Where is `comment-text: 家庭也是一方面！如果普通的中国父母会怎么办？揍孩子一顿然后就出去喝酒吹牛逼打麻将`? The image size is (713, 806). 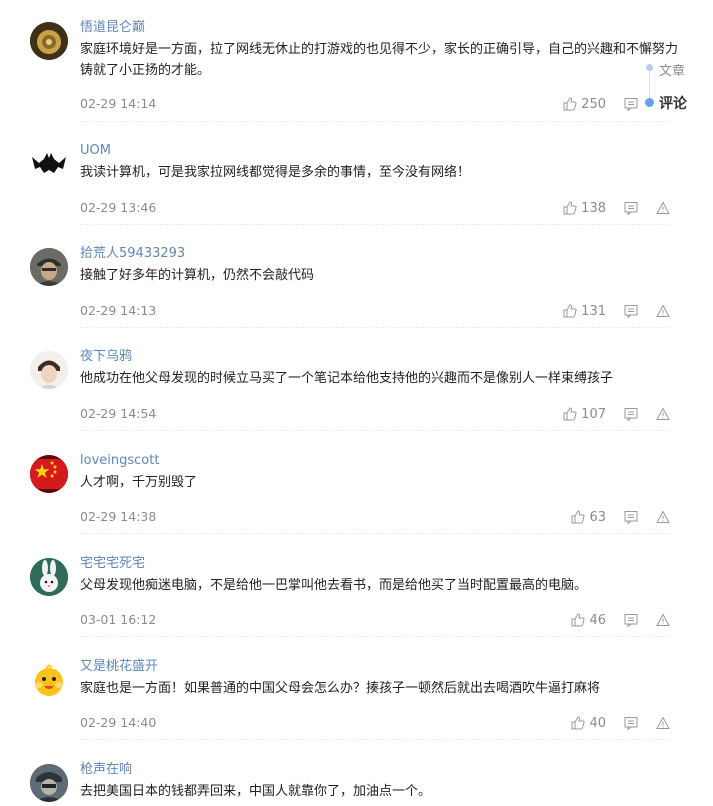
comment-text: 家庭也是一方面！如果普通的中国父母会怎么办？揍孩子一顿然后就出去喝酒吹牛逼打麻将 is located at coordinates (340, 688).